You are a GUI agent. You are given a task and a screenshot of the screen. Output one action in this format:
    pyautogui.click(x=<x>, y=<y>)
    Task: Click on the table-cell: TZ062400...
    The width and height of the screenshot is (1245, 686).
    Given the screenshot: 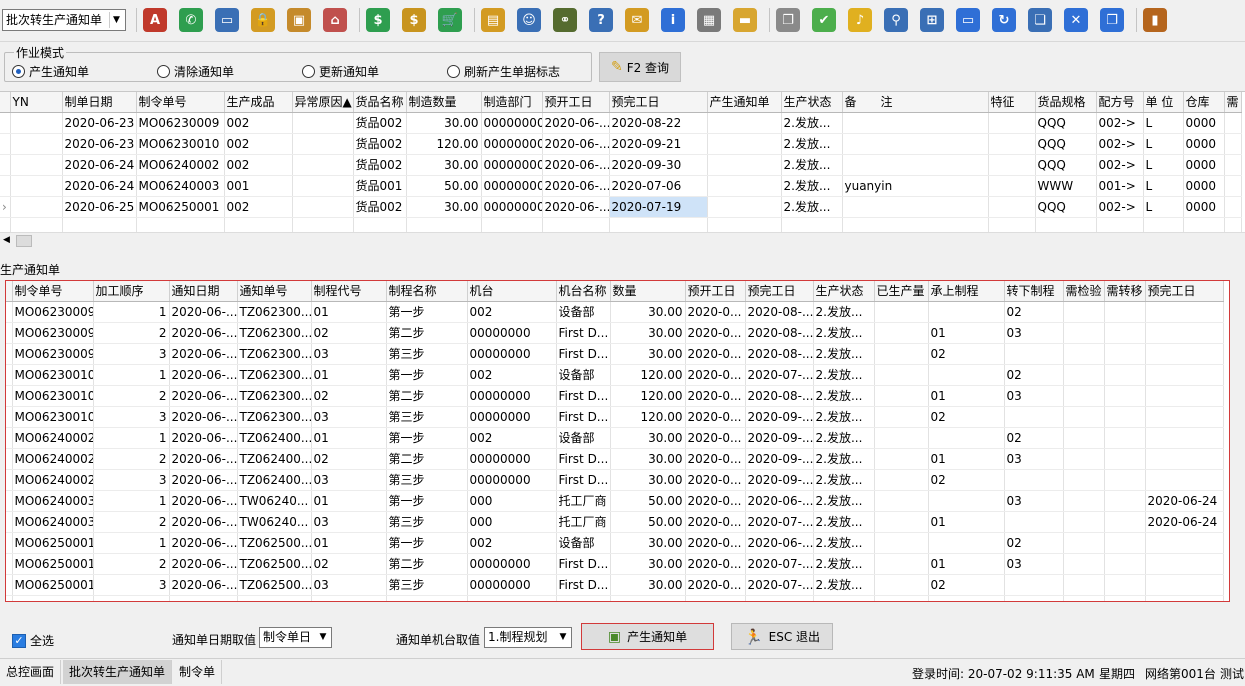 What is the action you would take?
    pyautogui.click(x=274, y=438)
    